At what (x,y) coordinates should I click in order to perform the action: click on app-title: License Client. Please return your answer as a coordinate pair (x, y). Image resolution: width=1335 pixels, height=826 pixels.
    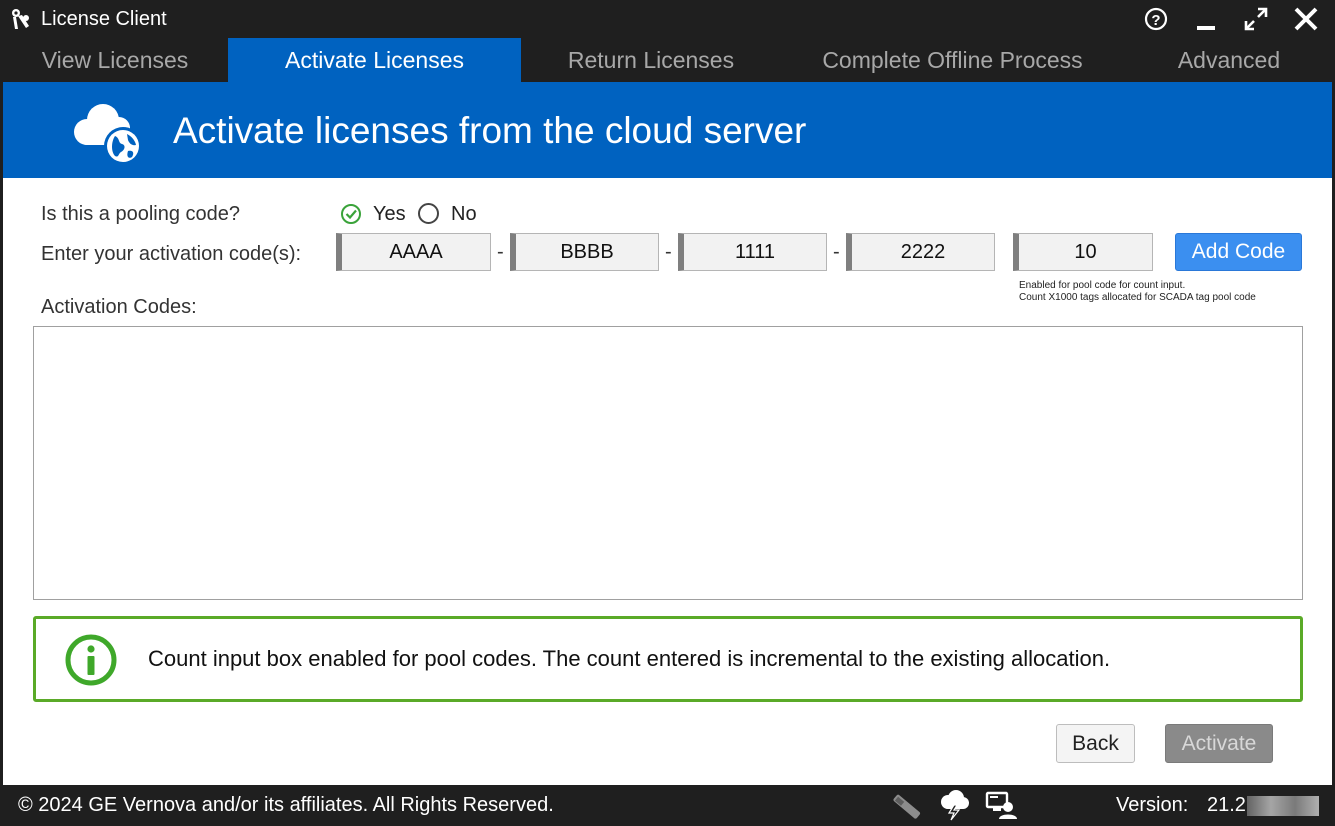
    Looking at the image, I should click on (104, 19).